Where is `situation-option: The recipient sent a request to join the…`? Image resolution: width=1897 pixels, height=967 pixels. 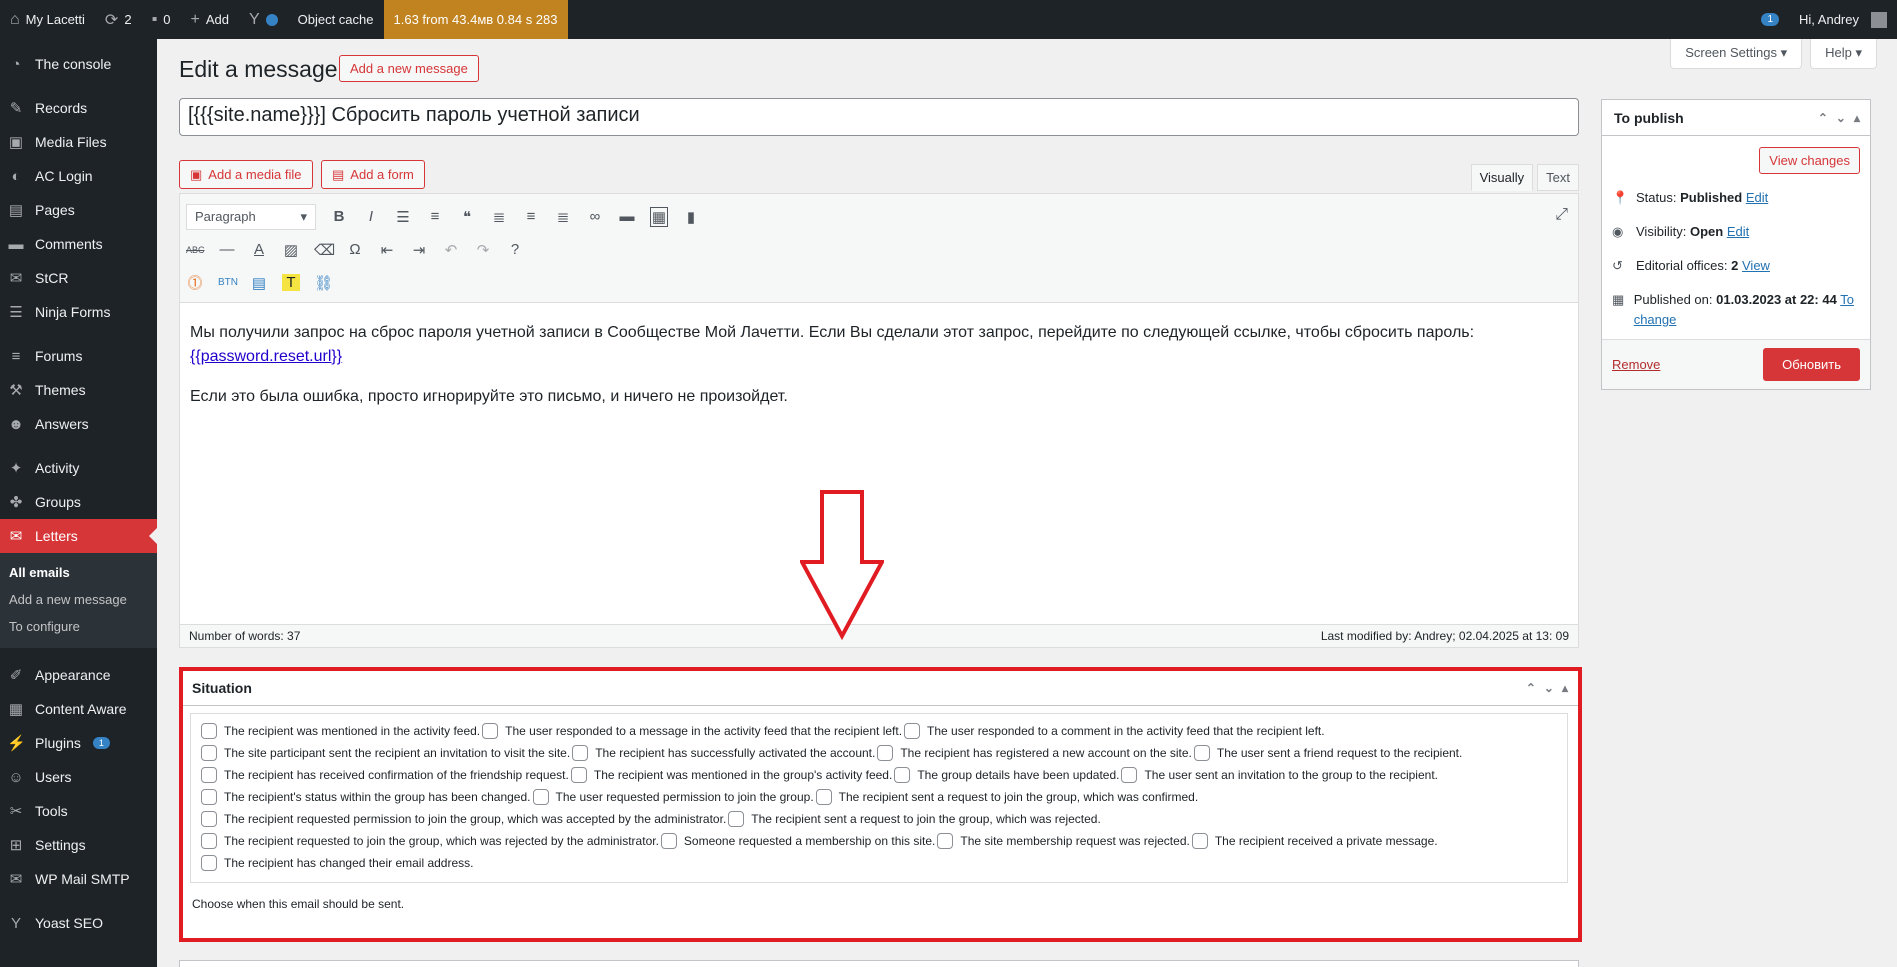 situation-option: The recipient sent a request to join the… is located at coordinates (914, 819).